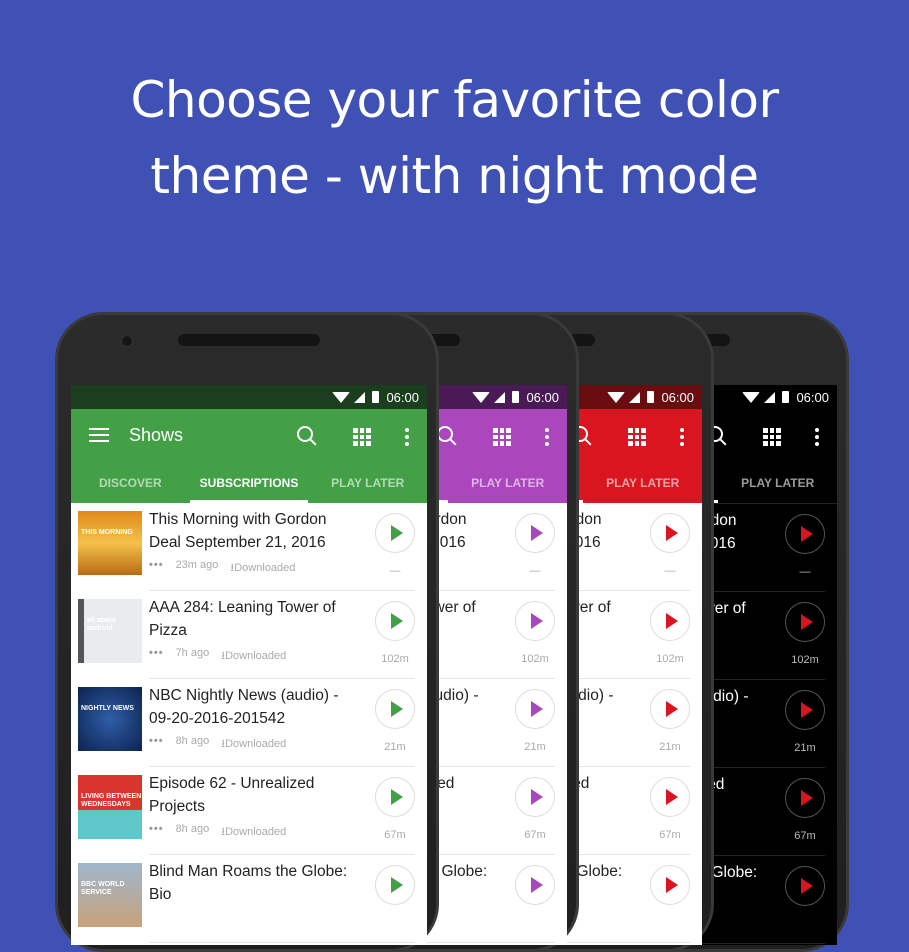 Image resolution: width=909 pixels, height=952 pixels. I want to click on status-bar: 06:00, so click(249, 397).